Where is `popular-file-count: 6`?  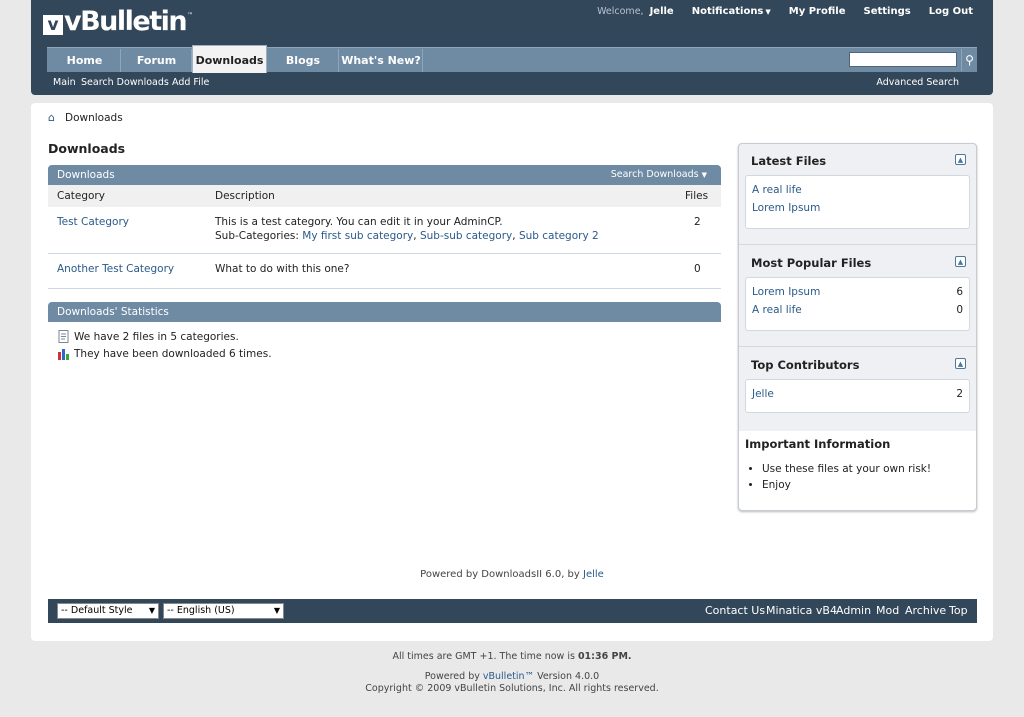
popular-file-count: 6 is located at coordinates (959, 292).